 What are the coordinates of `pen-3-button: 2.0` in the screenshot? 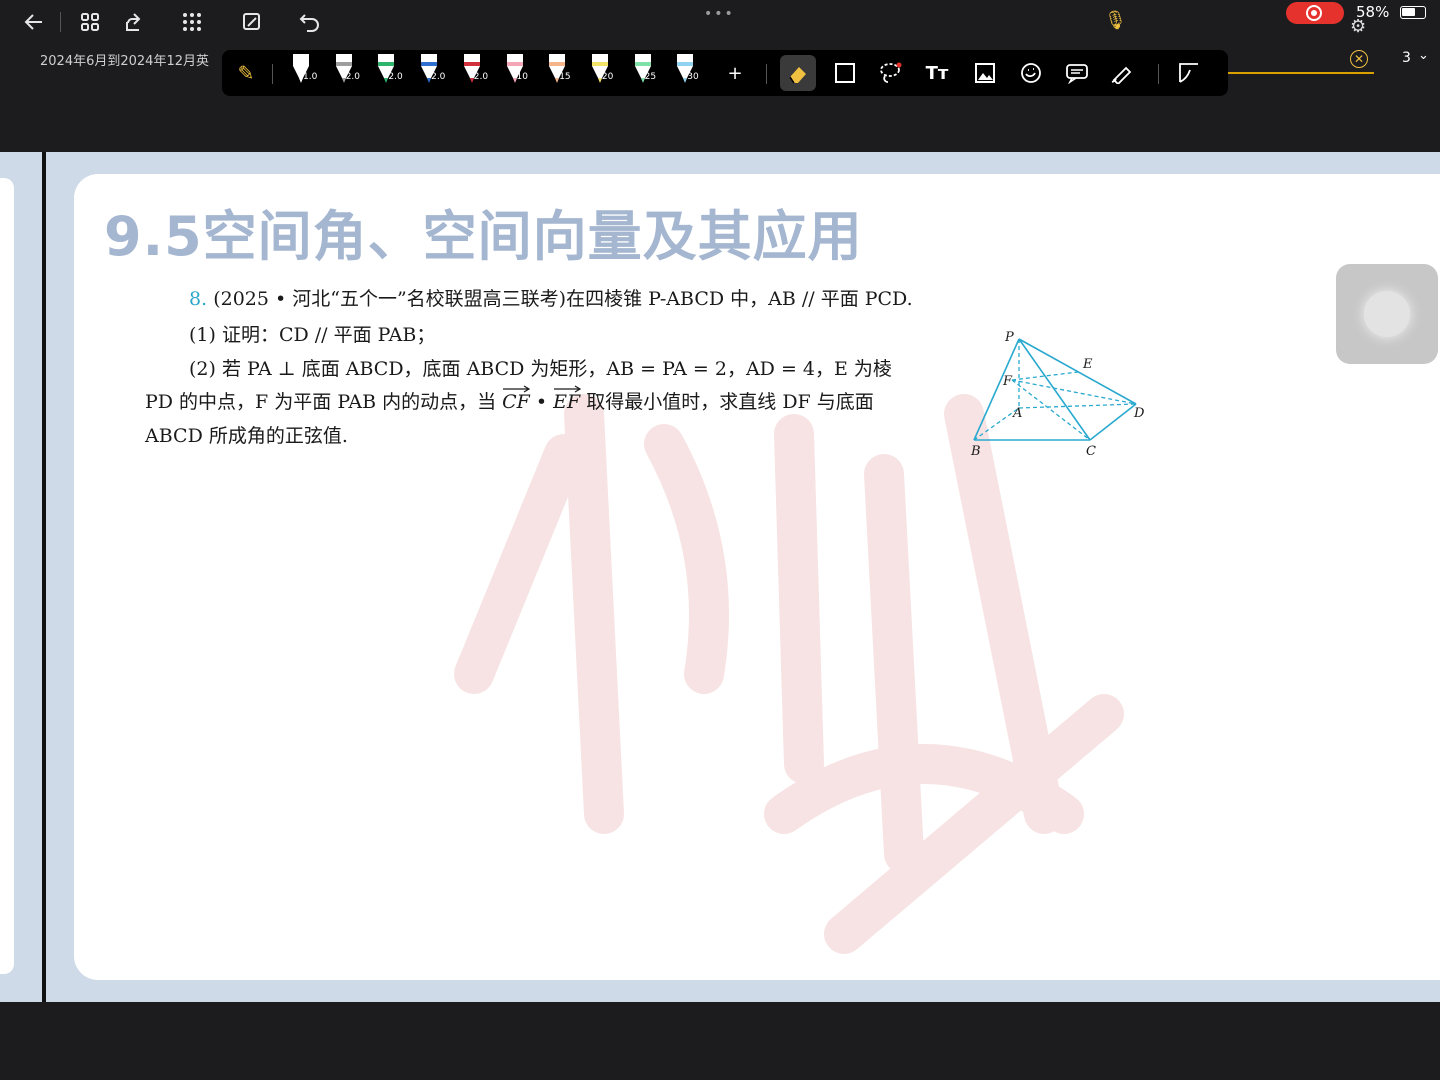 It's located at (391, 72).